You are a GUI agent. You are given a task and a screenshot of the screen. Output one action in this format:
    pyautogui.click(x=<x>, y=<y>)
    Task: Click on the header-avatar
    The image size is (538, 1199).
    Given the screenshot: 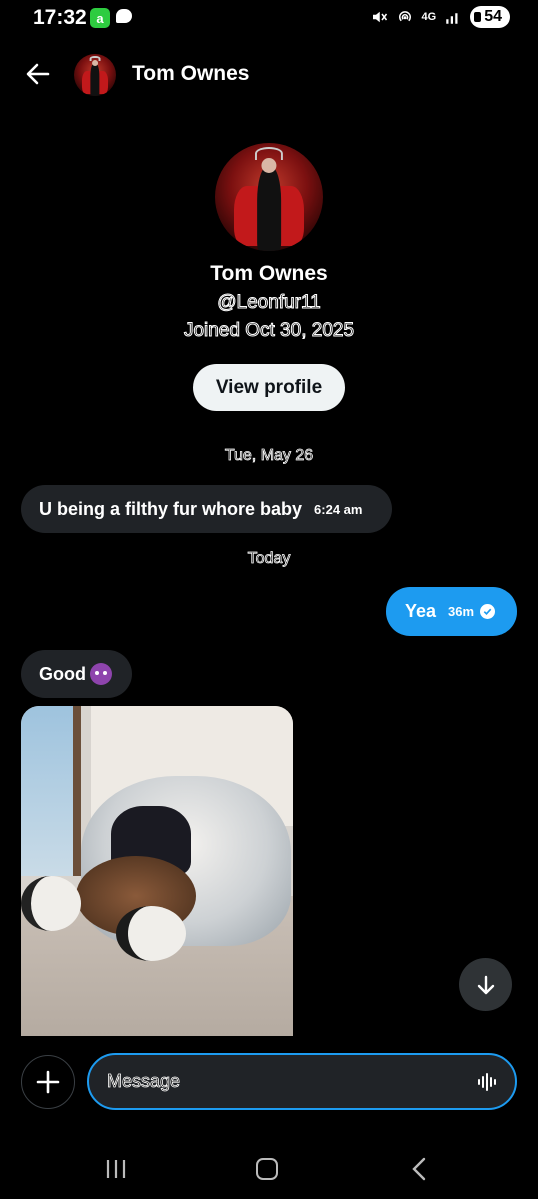 What is the action you would take?
    pyautogui.click(x=95, y=75)
    